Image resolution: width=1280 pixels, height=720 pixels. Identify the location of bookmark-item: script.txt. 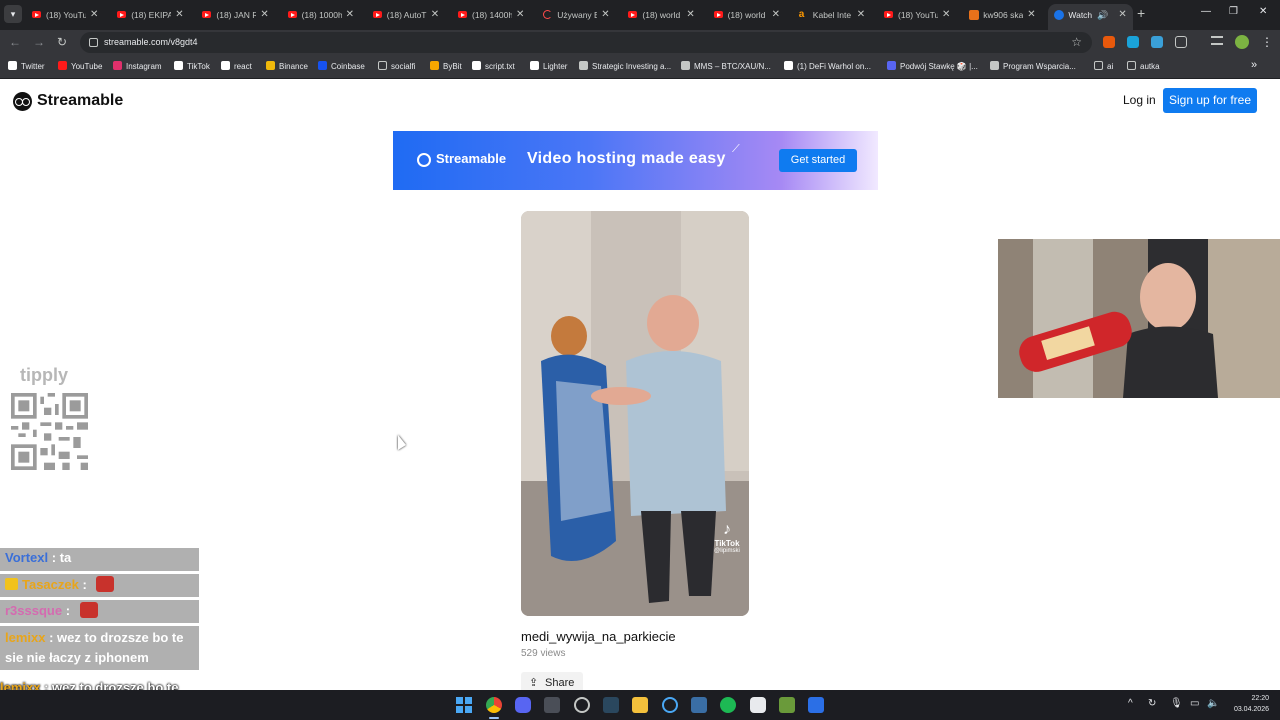
(493, 67).